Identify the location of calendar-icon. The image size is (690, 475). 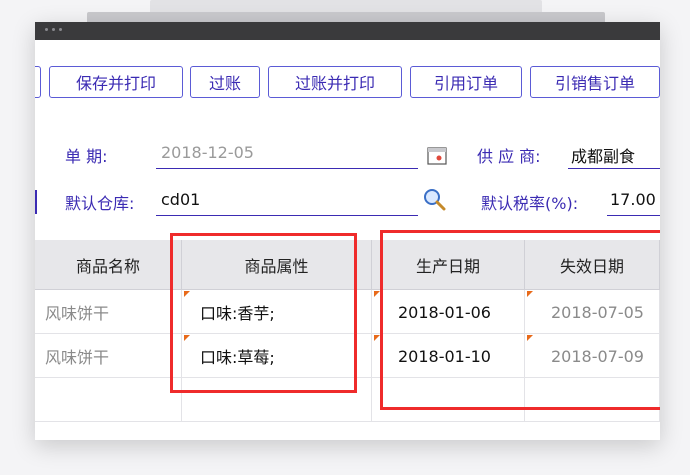
(437, 156).